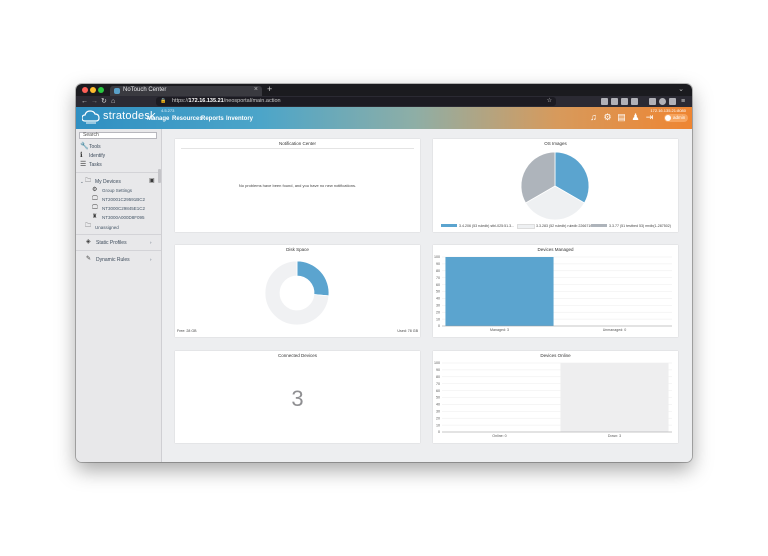 Image resolution: width=768 pixels, height=556 pixels. What do you see at coordinates (97, 156) in the screenshot?
I see `sidebar-item-identify: Identify` at bounding box center [97, 156].